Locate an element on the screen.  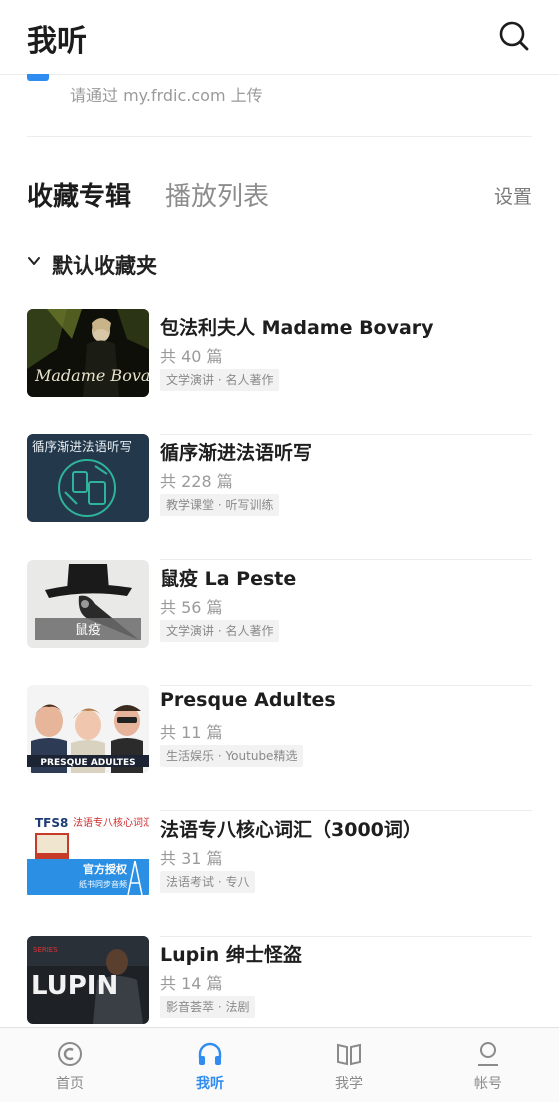
search-button is located at coordinates (514, 36).